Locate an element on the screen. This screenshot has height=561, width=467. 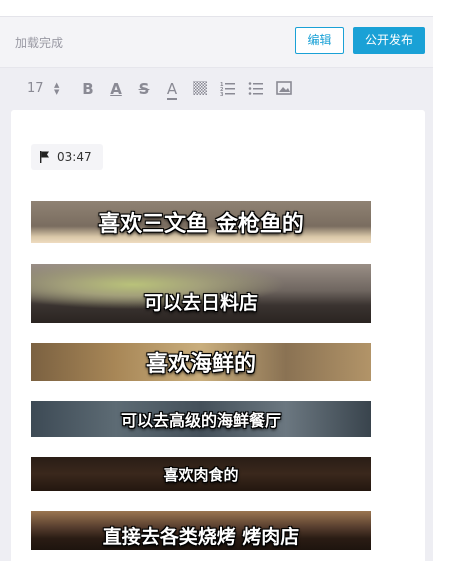
video-frame-4: 可以去高级的海鲜餐厅 is located at coordinates (201, 419).